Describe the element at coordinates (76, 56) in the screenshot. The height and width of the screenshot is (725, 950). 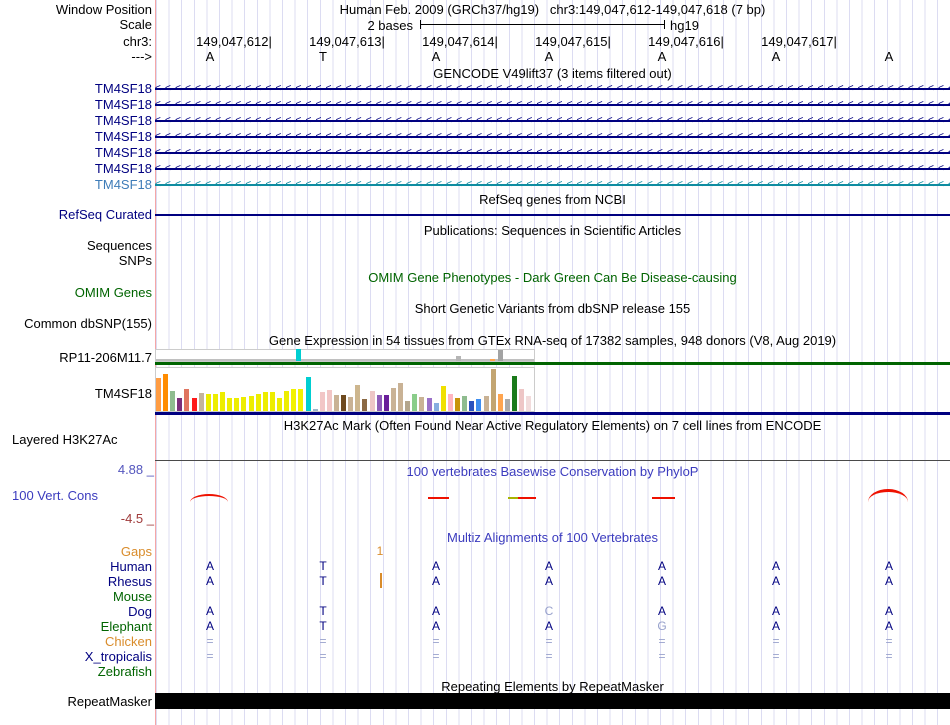
I see `strand-arrow-label: --->` at that location.